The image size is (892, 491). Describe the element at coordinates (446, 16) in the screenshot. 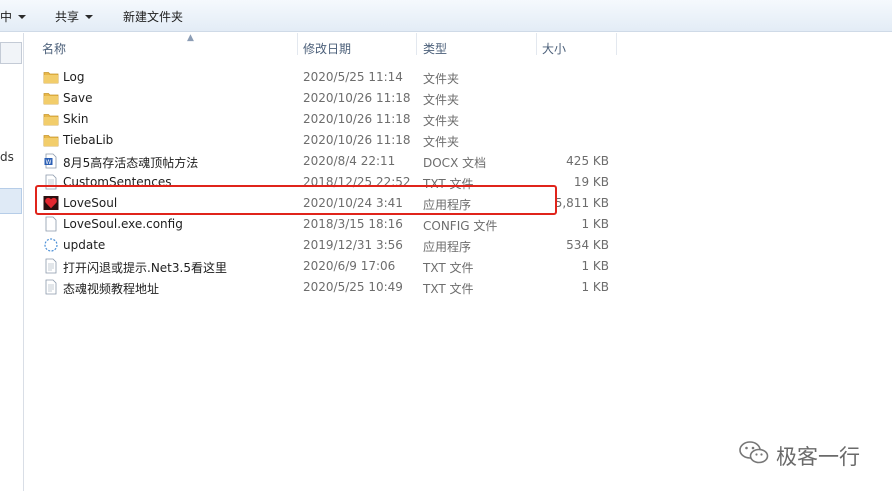

I see `command-toolbar: 中 共享 新建文件夹` at that location.